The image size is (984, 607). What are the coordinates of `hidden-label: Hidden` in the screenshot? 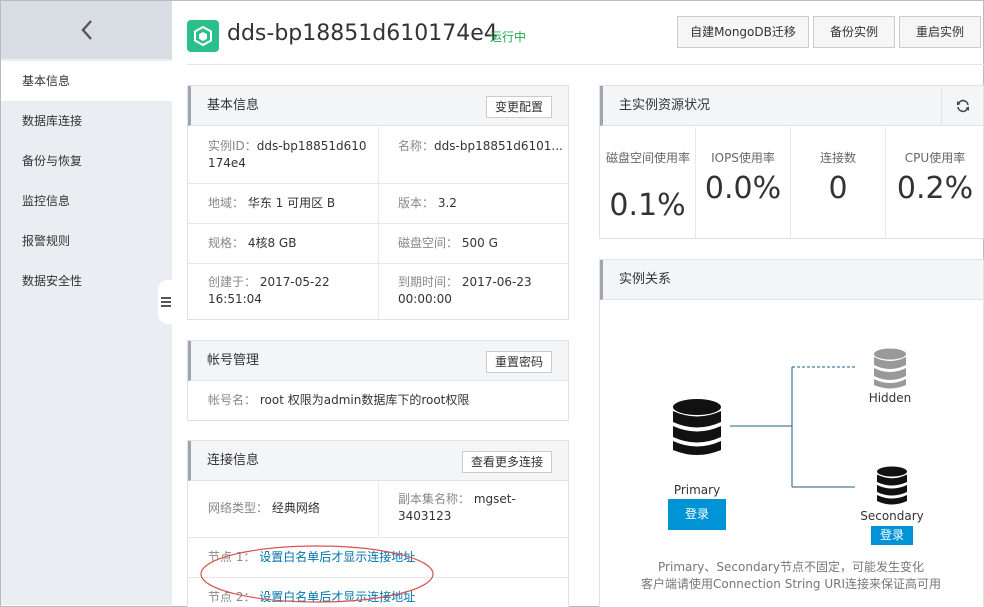 It's located at (890, 398).